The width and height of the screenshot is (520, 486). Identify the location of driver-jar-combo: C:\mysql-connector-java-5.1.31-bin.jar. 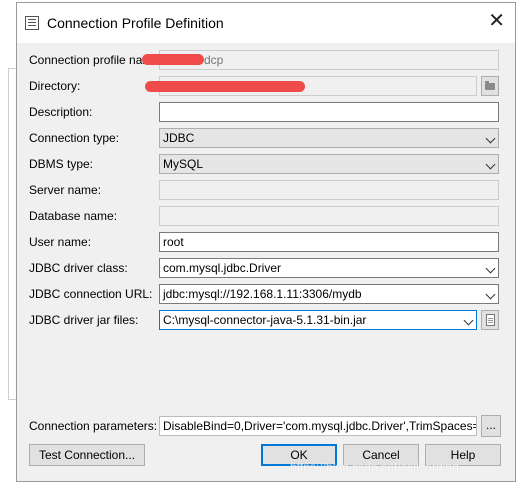
(318, 320).